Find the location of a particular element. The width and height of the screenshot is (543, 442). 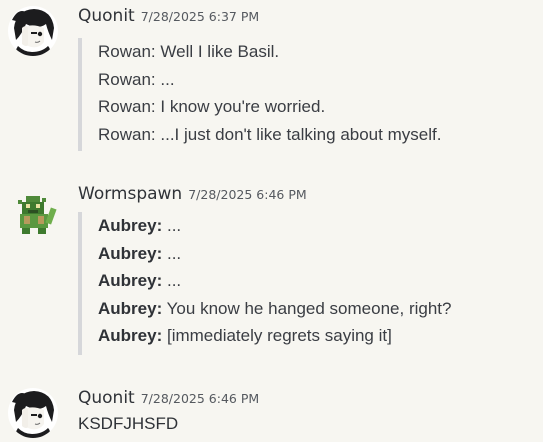

message-header: Quonit 7/28/2025 6:46 PM is located at coordinates (168, 398).